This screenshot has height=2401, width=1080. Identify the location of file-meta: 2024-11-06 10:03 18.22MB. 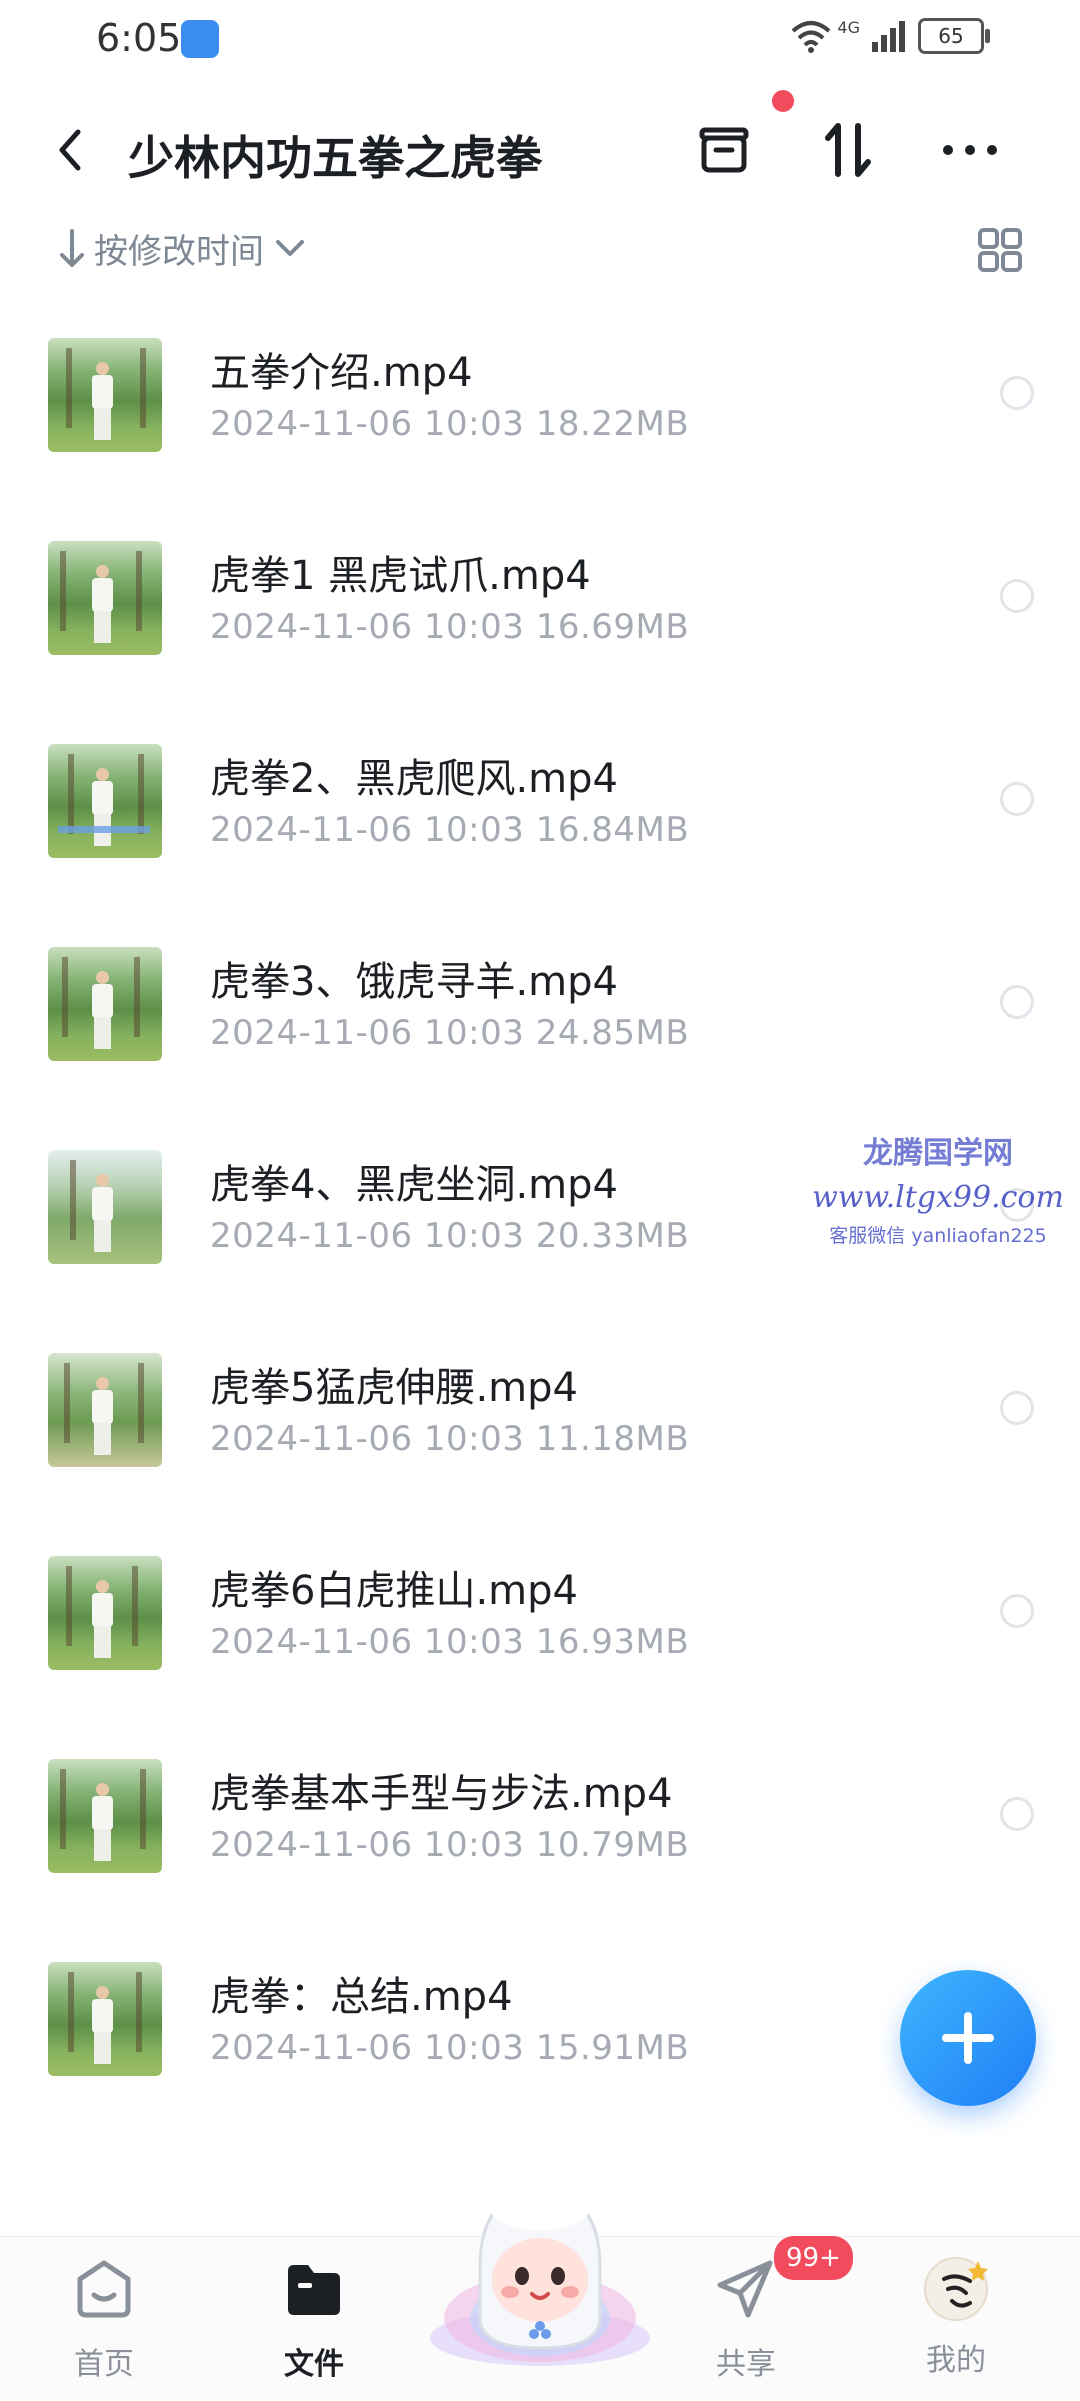
(450, 424).